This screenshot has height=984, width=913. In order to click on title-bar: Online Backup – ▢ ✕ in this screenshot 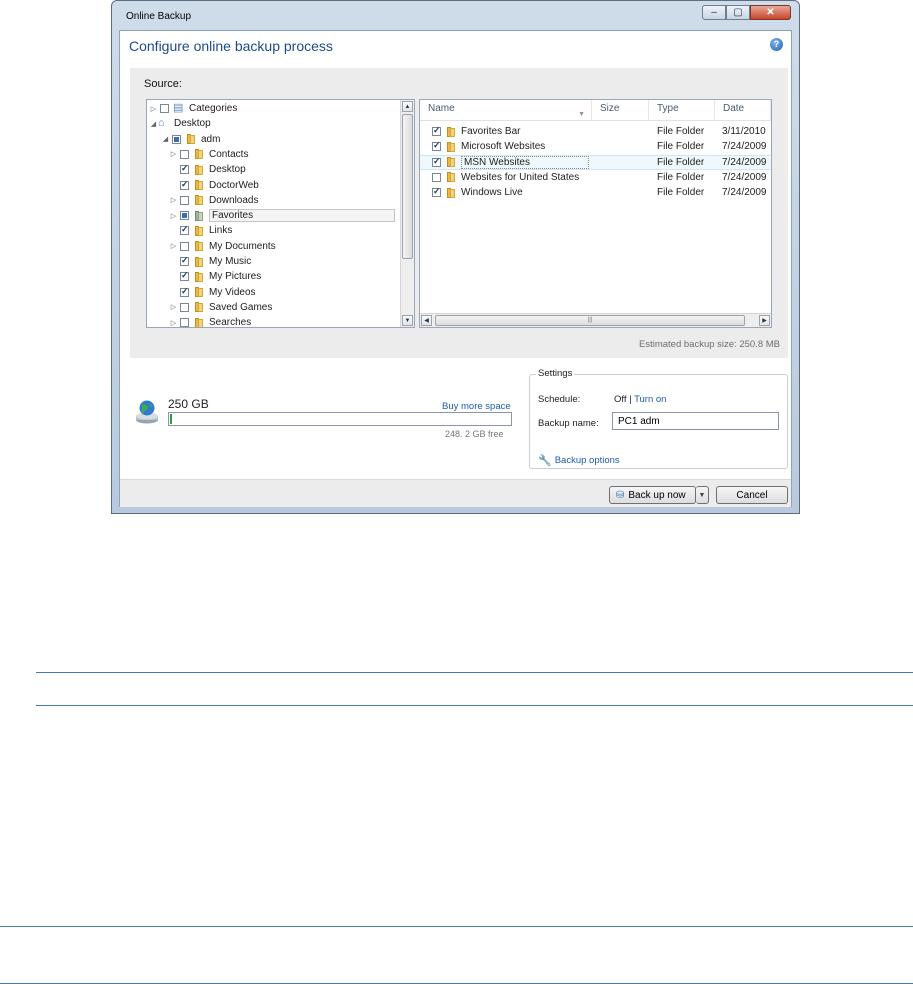, I will do `click(455, 16)`.